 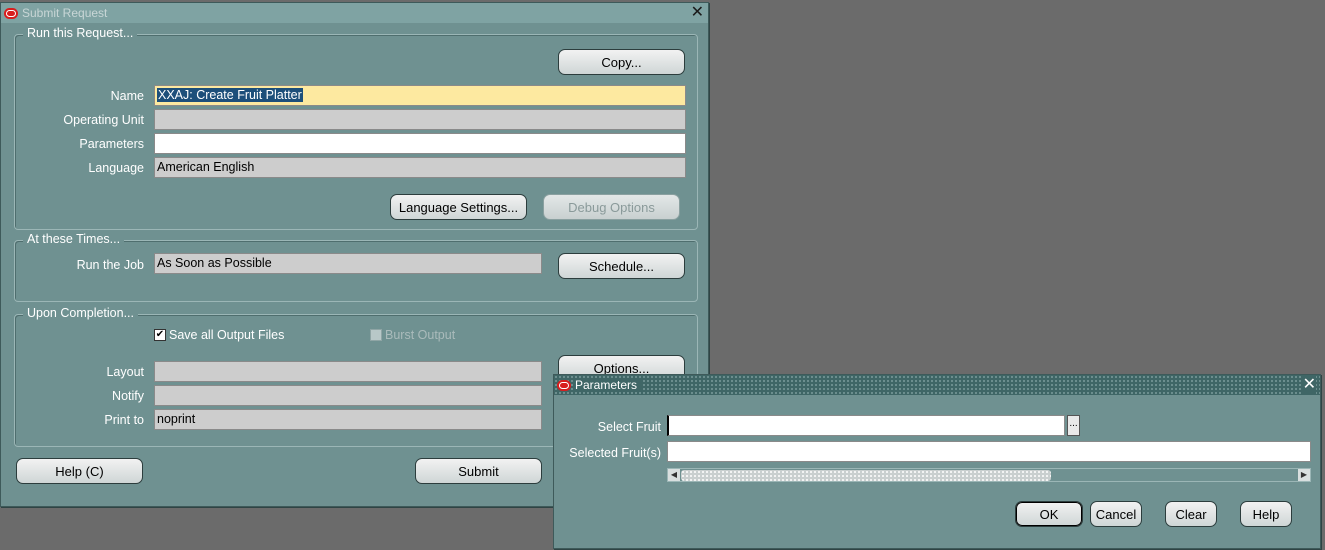 I want to click on operating-unit-field, so click(x=420, y=119).